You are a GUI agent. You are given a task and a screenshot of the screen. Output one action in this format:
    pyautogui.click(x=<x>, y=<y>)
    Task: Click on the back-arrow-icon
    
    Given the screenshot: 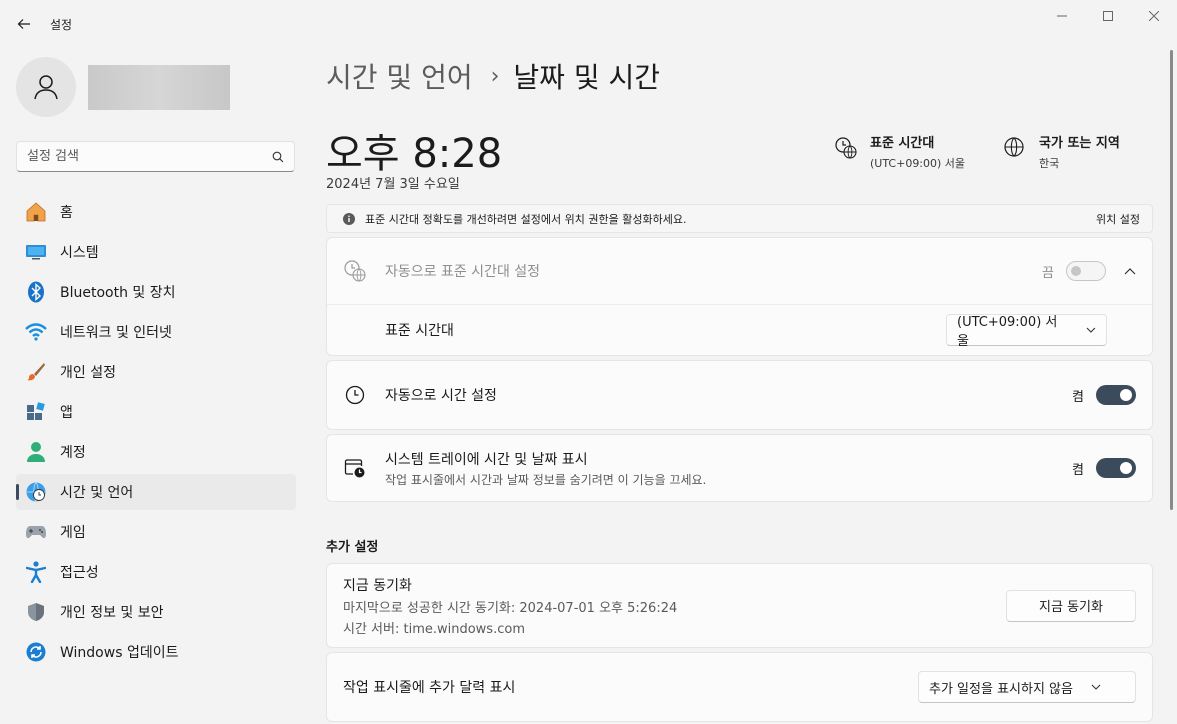 What is the action you would take?
    pyautogui.click(x=23, y=24)
    